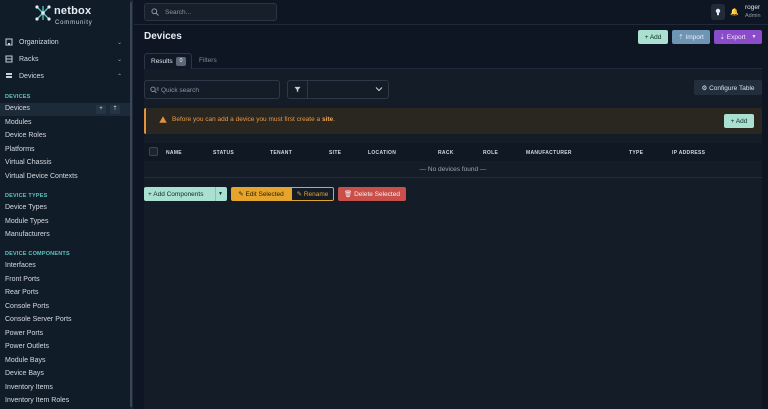  I want to click on sidebar-item-label: Module Types, so click(27, 221).